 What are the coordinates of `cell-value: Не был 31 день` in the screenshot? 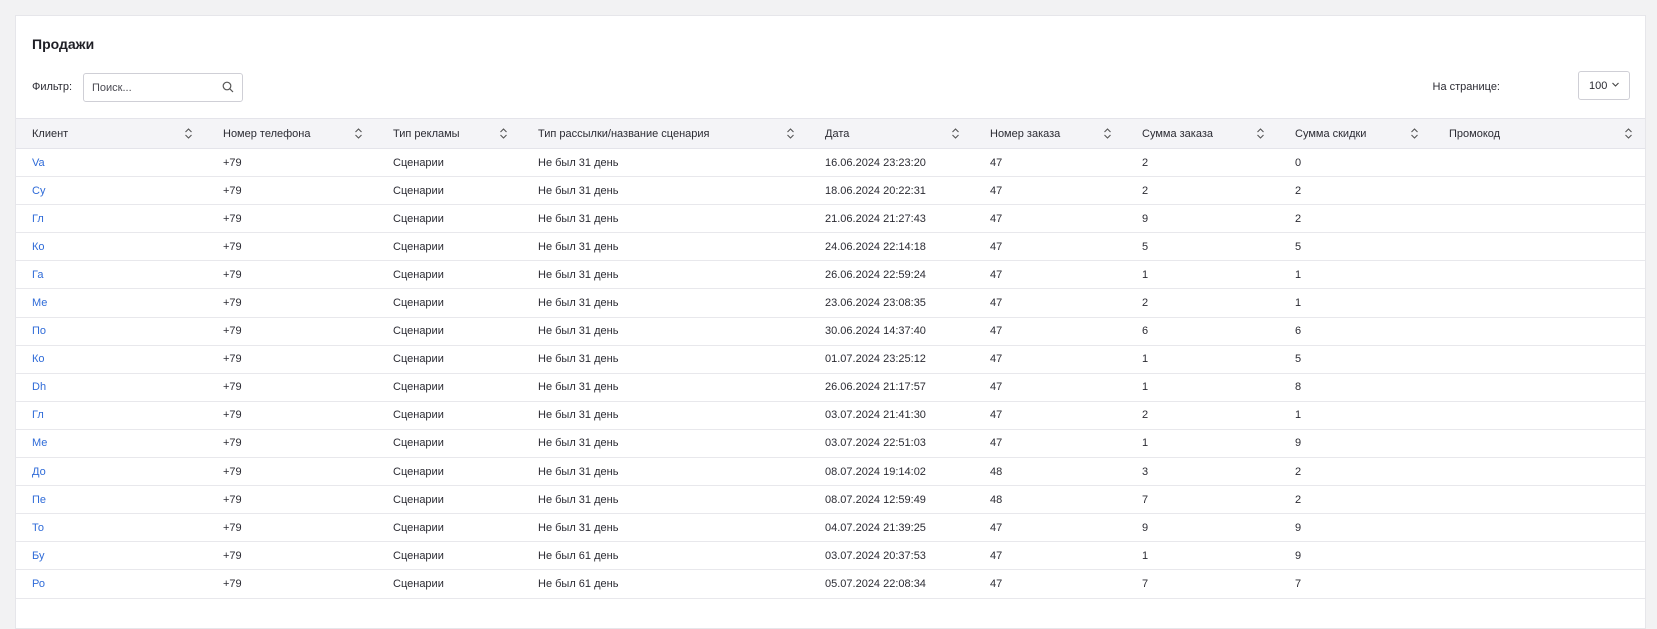 It's located at (578, 471).